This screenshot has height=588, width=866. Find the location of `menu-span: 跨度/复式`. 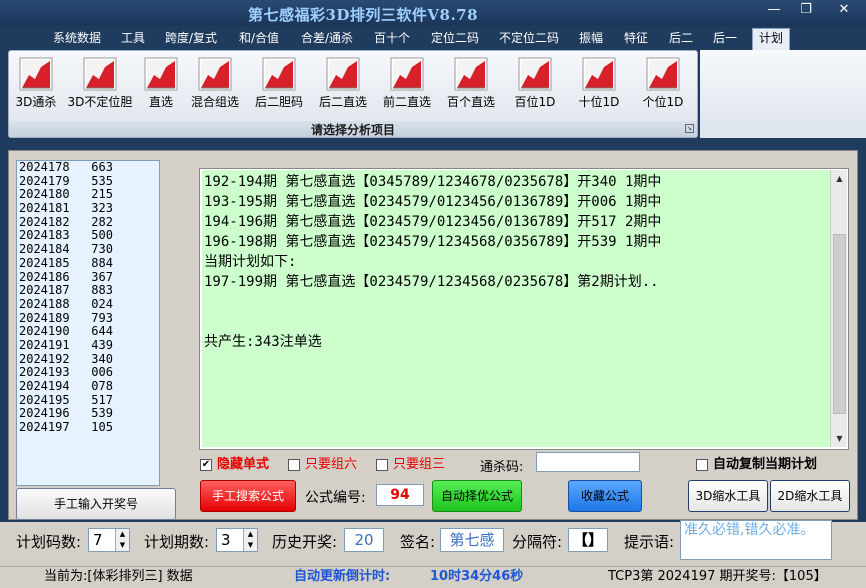

menu-span: 跨度/复式 is located at coordinates (191, 39).